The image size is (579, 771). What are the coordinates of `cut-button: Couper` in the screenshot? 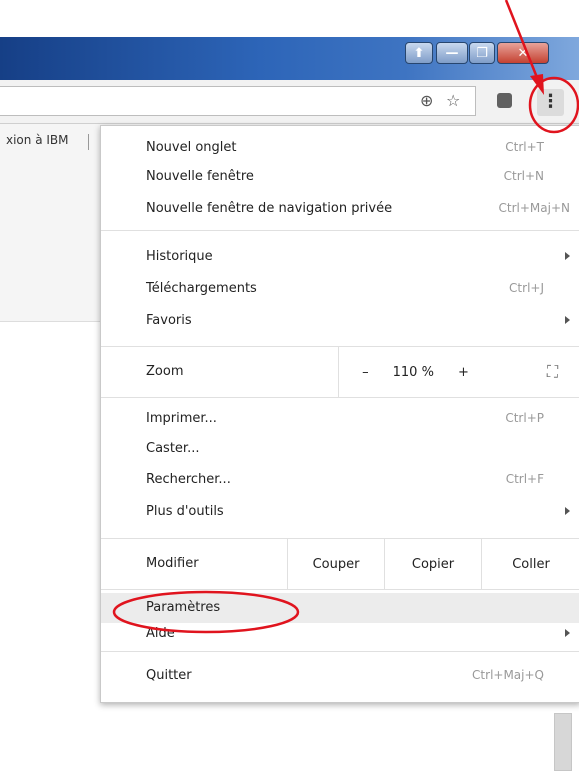 It's located at (335, 564).